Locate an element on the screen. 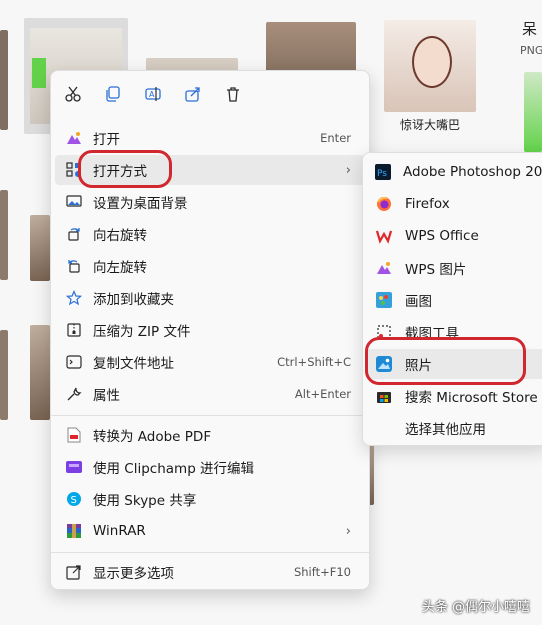 The image size is (542, 625). highlight-ring-photos is located at coordinates (445, 361).